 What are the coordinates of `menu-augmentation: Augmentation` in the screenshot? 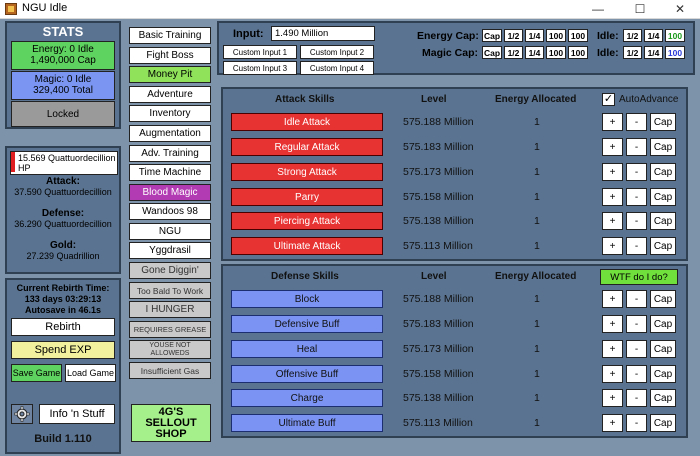 It's located at (170, 133).